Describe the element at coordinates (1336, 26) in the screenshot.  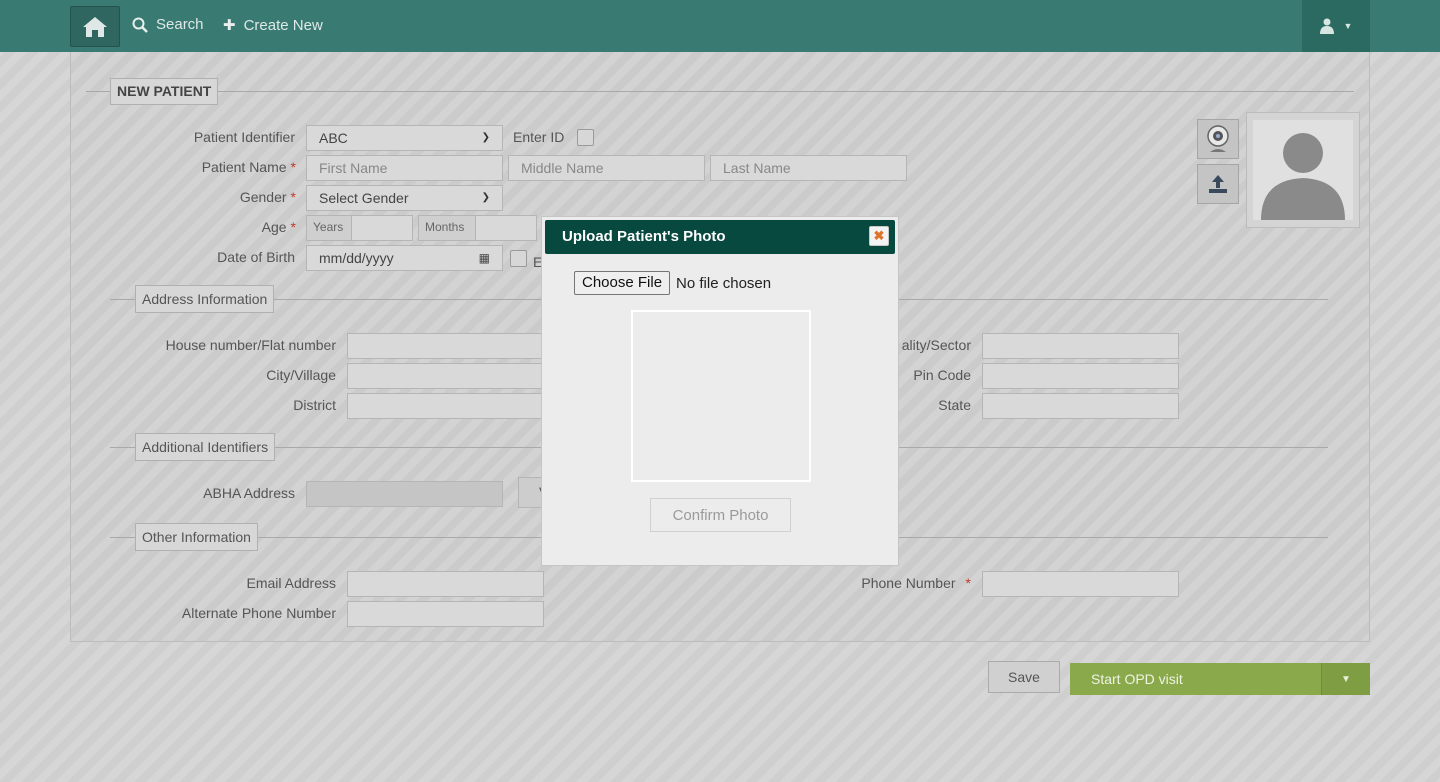
I see `user-menu-button: ▼` at that location.